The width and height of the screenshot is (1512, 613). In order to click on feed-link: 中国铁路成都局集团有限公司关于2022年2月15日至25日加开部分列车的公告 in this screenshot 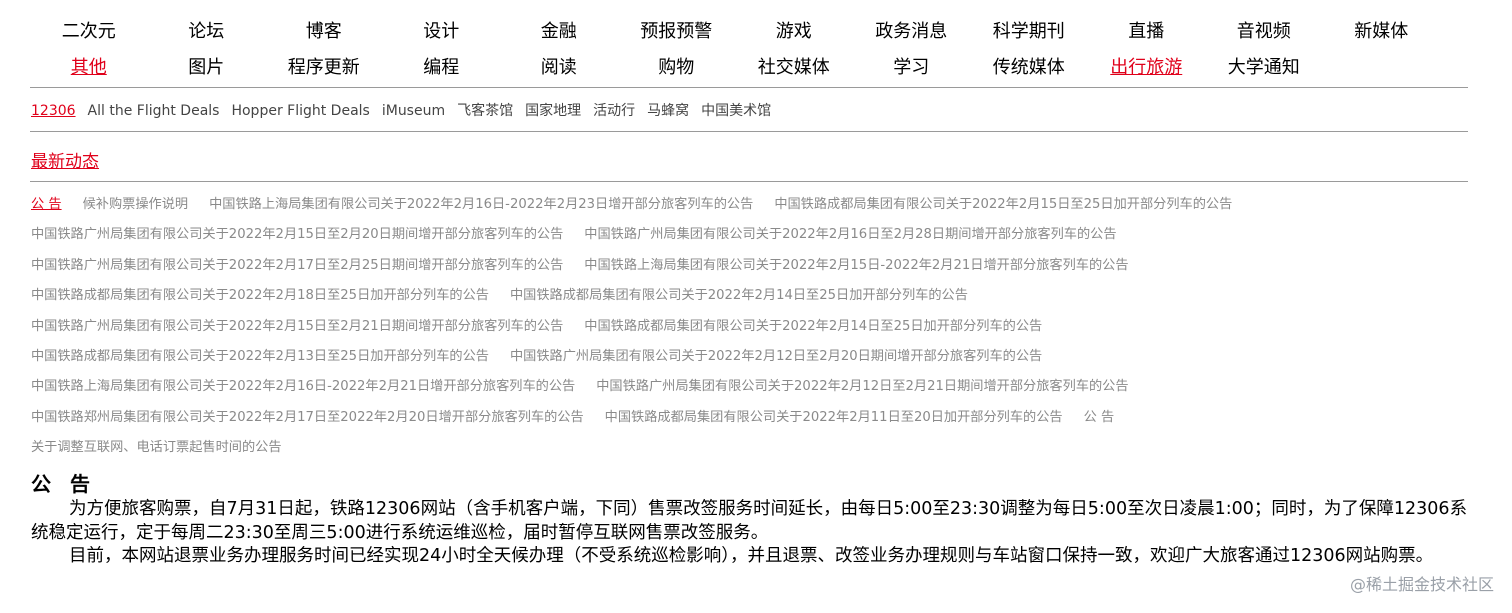, I will do `click(1003, 204)`.